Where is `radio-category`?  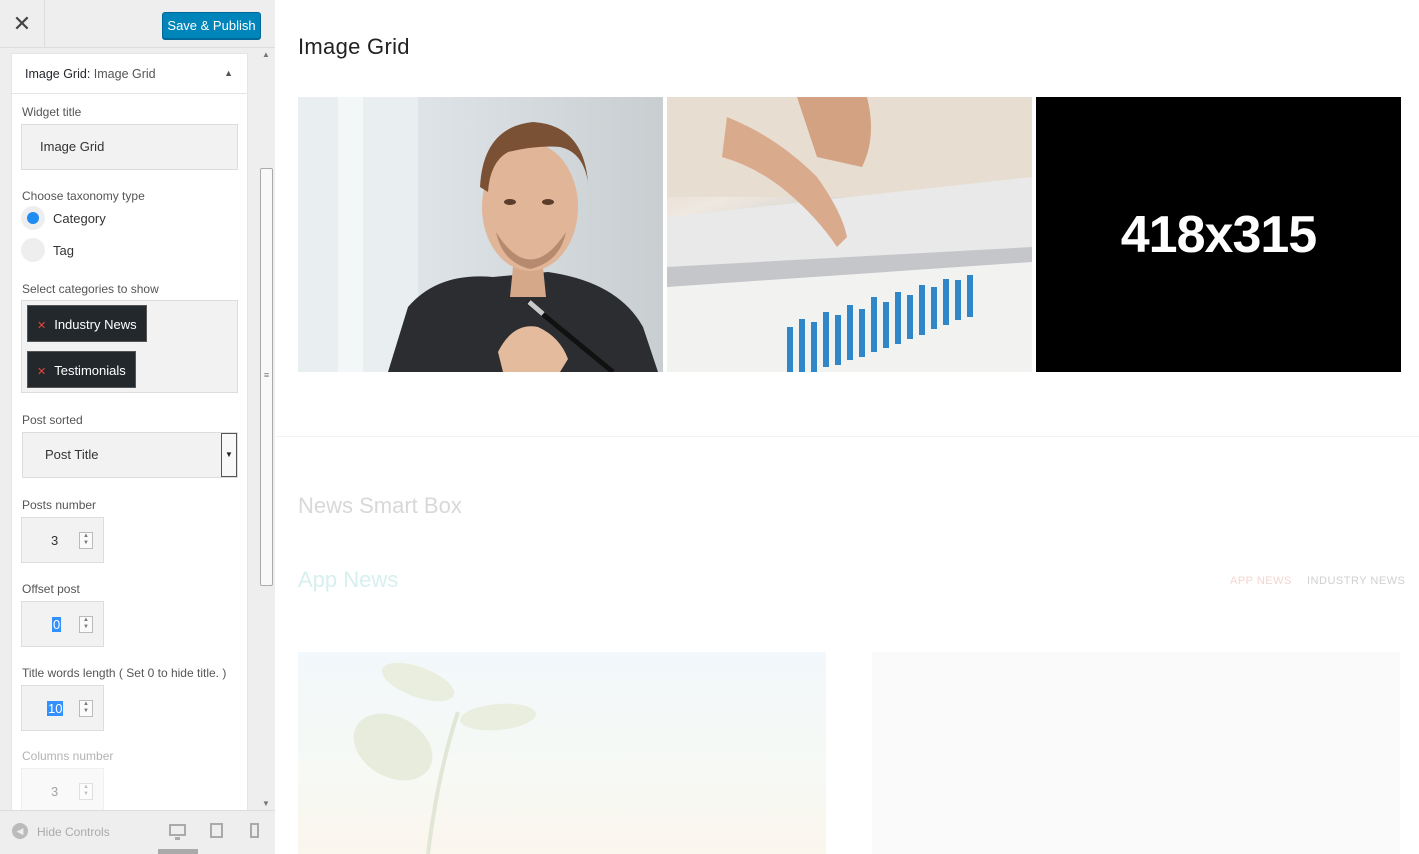 radio-category is located at coordinates (33, 218).